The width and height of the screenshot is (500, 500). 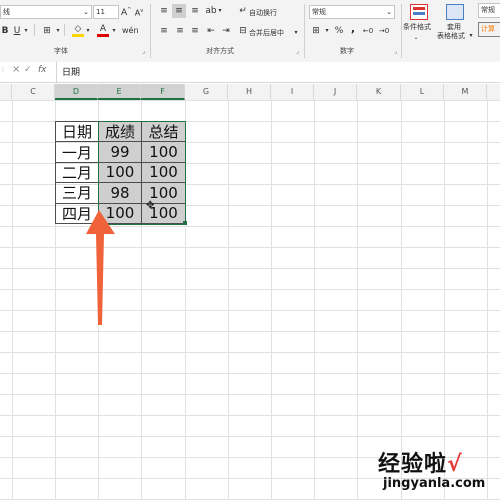 What do you see at coordinates (413, 464) in the screenshot?
I see `watermark-brand-text: 经验啦` at bounding box center [413, 464].